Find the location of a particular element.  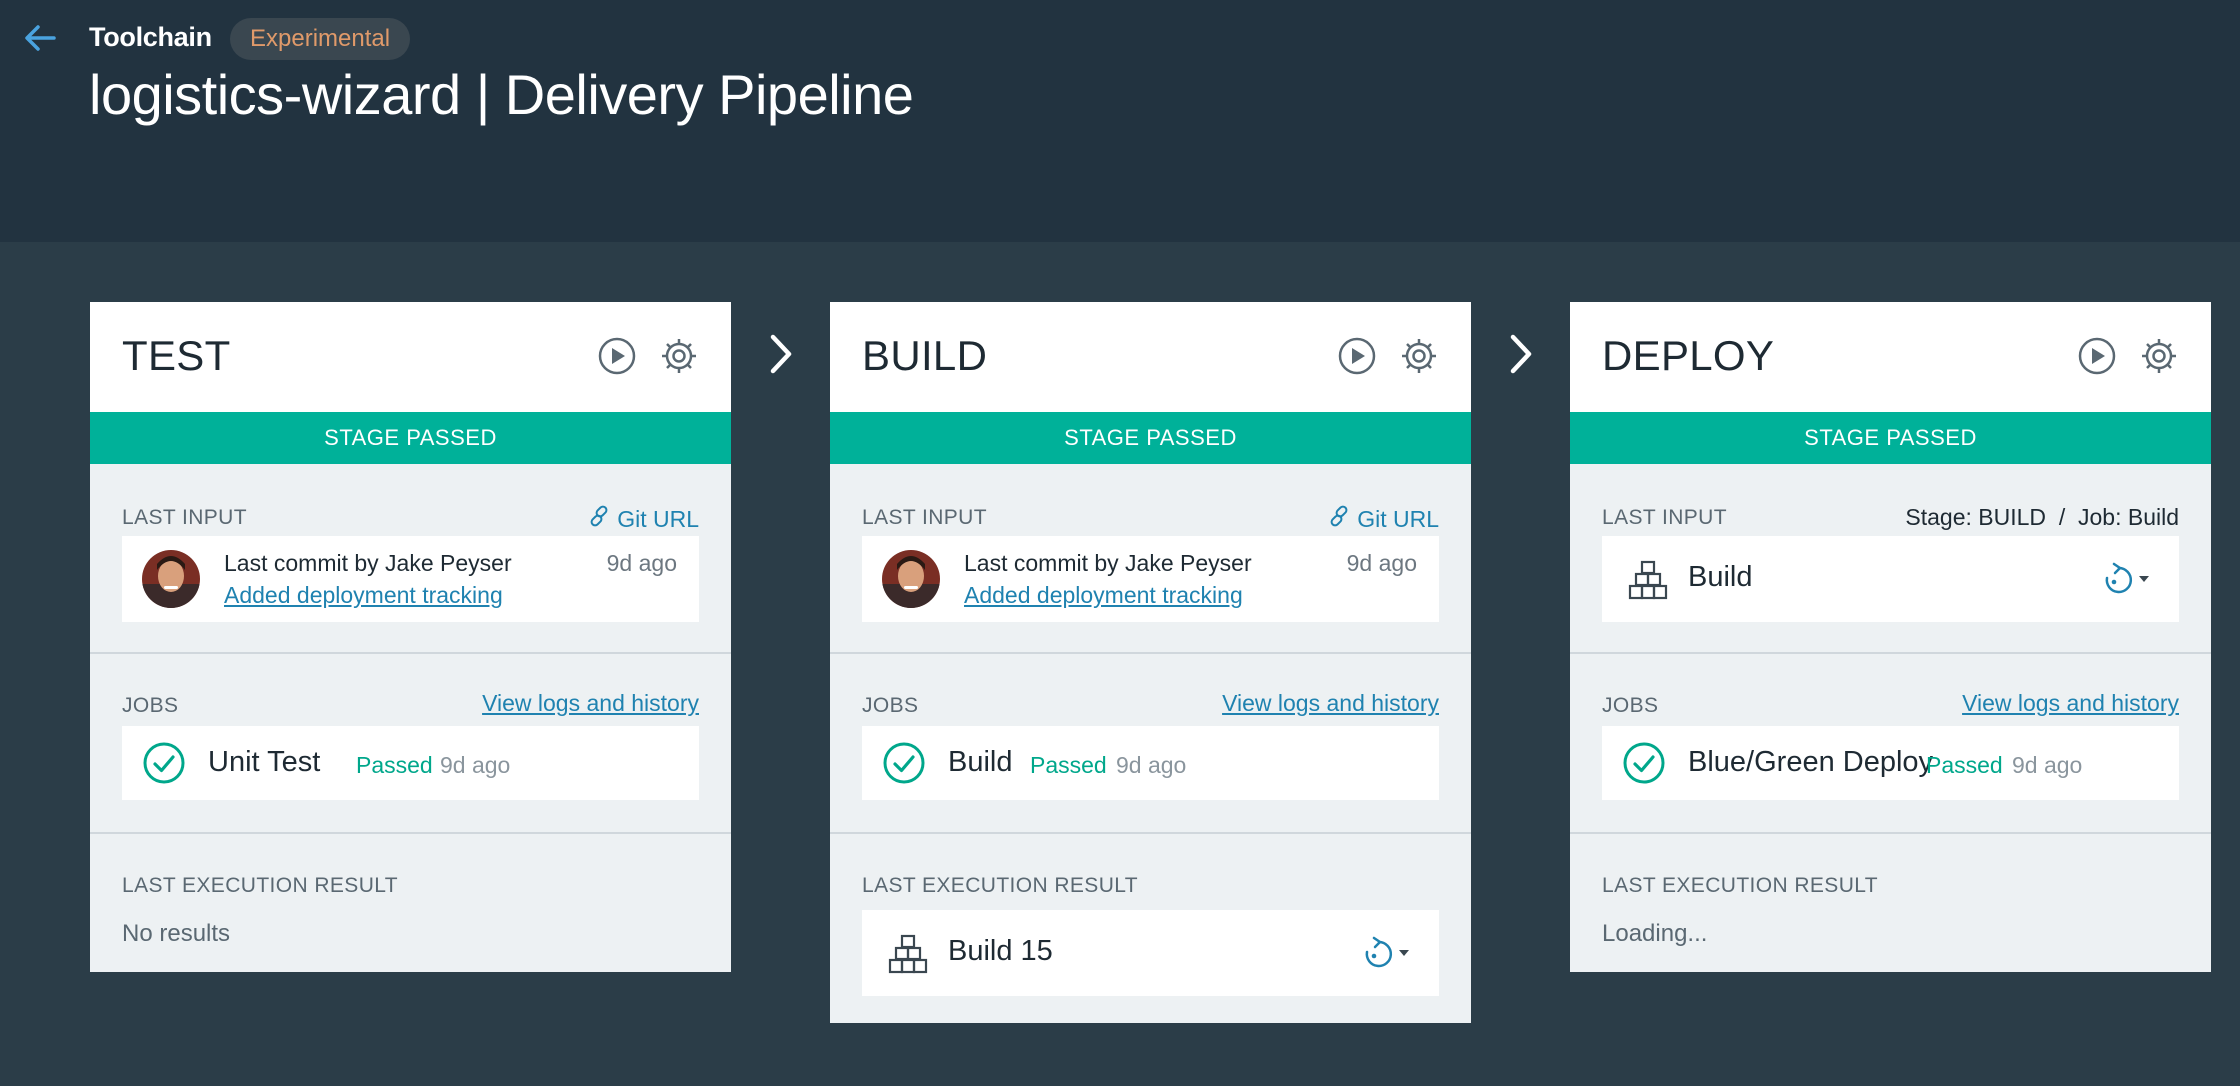

result-text: No results is located at coordinates (176, 933).